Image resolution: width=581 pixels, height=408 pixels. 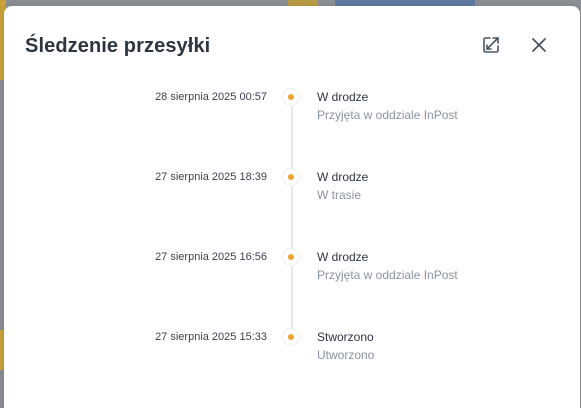 What do you see at coordinates (211, 97) in the screenshot?
I see `event-date: 28 sierpnia 2025 00:57` at bounding box center [211, 97].